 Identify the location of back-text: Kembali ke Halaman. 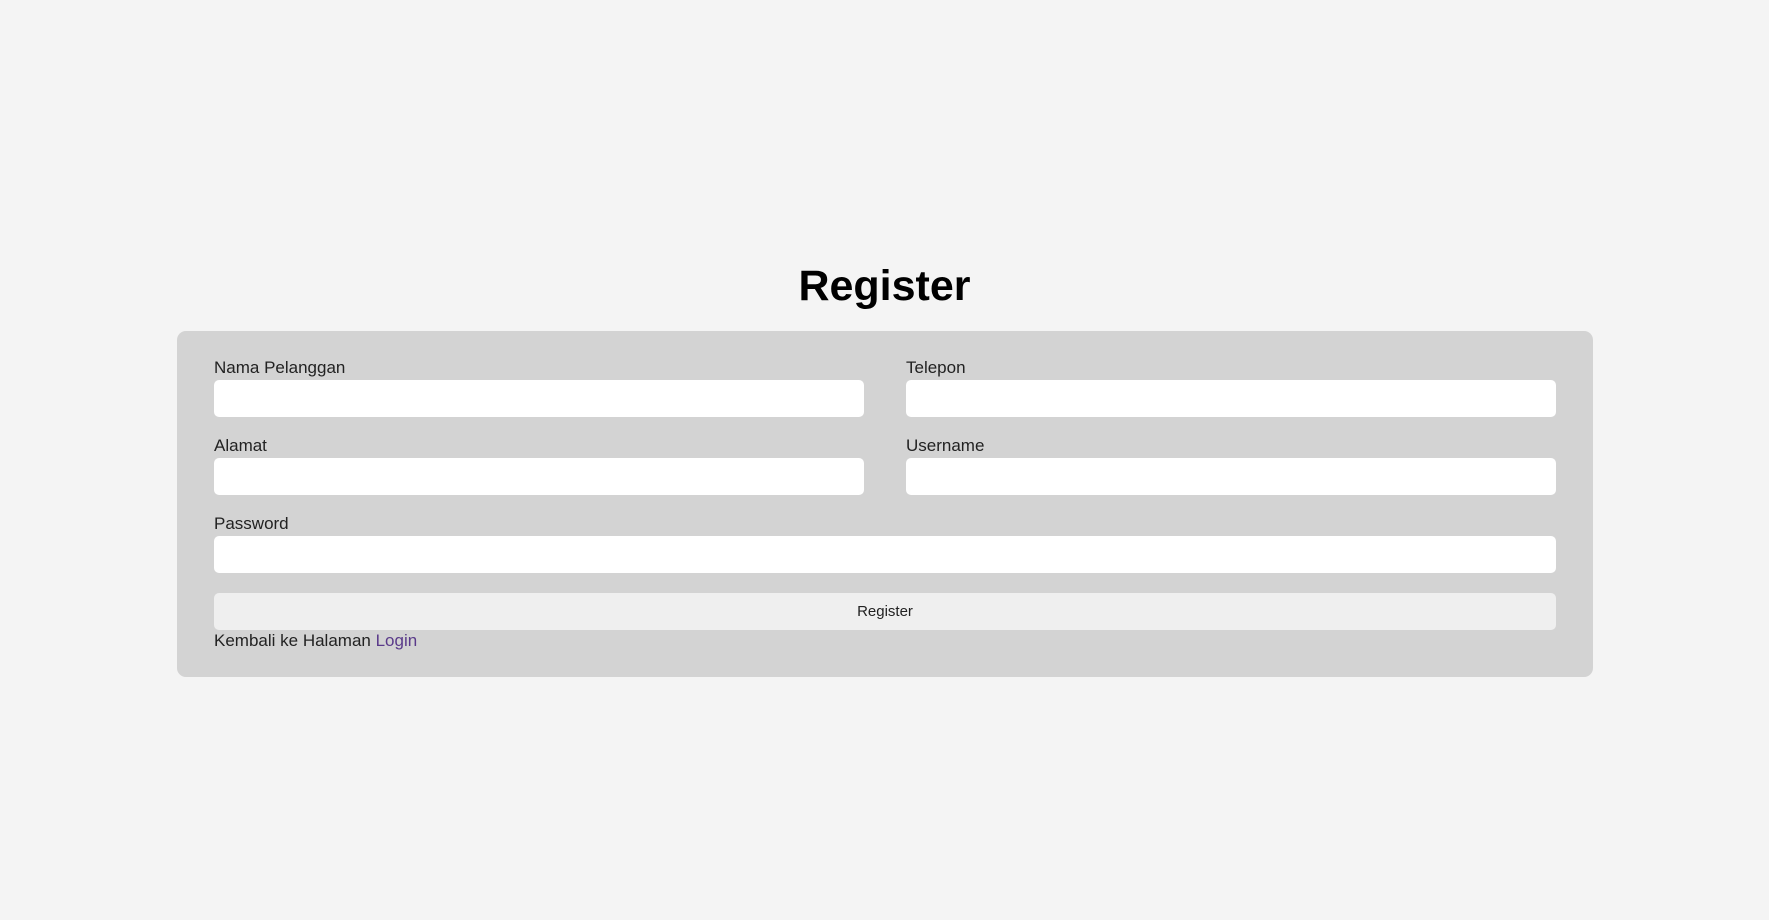
(295, 640).